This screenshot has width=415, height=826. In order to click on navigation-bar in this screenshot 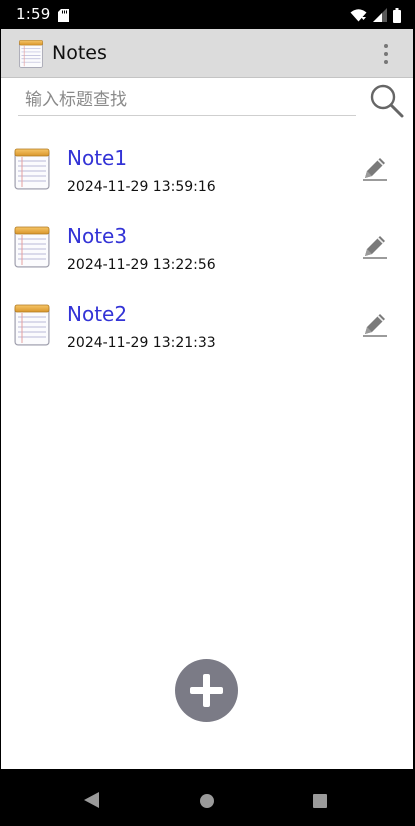, I will do `click(207, 797)`.